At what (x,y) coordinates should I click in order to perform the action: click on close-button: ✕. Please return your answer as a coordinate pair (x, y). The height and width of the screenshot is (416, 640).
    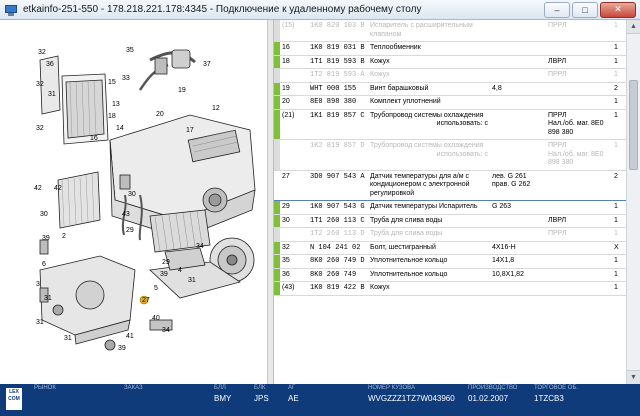
    Looking at the image, I should click on (618, 9).